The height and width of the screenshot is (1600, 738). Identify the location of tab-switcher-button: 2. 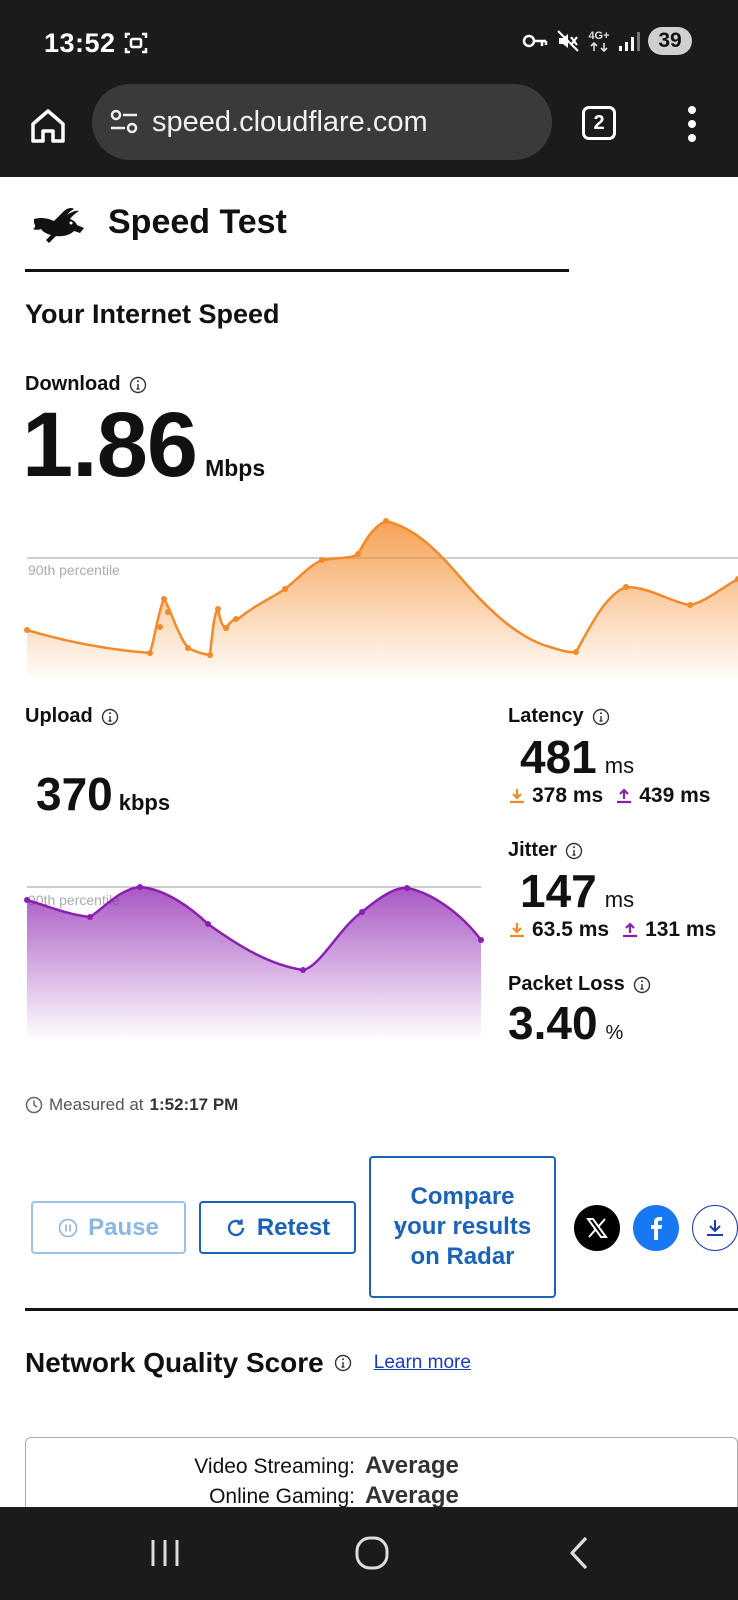
(599, 123).